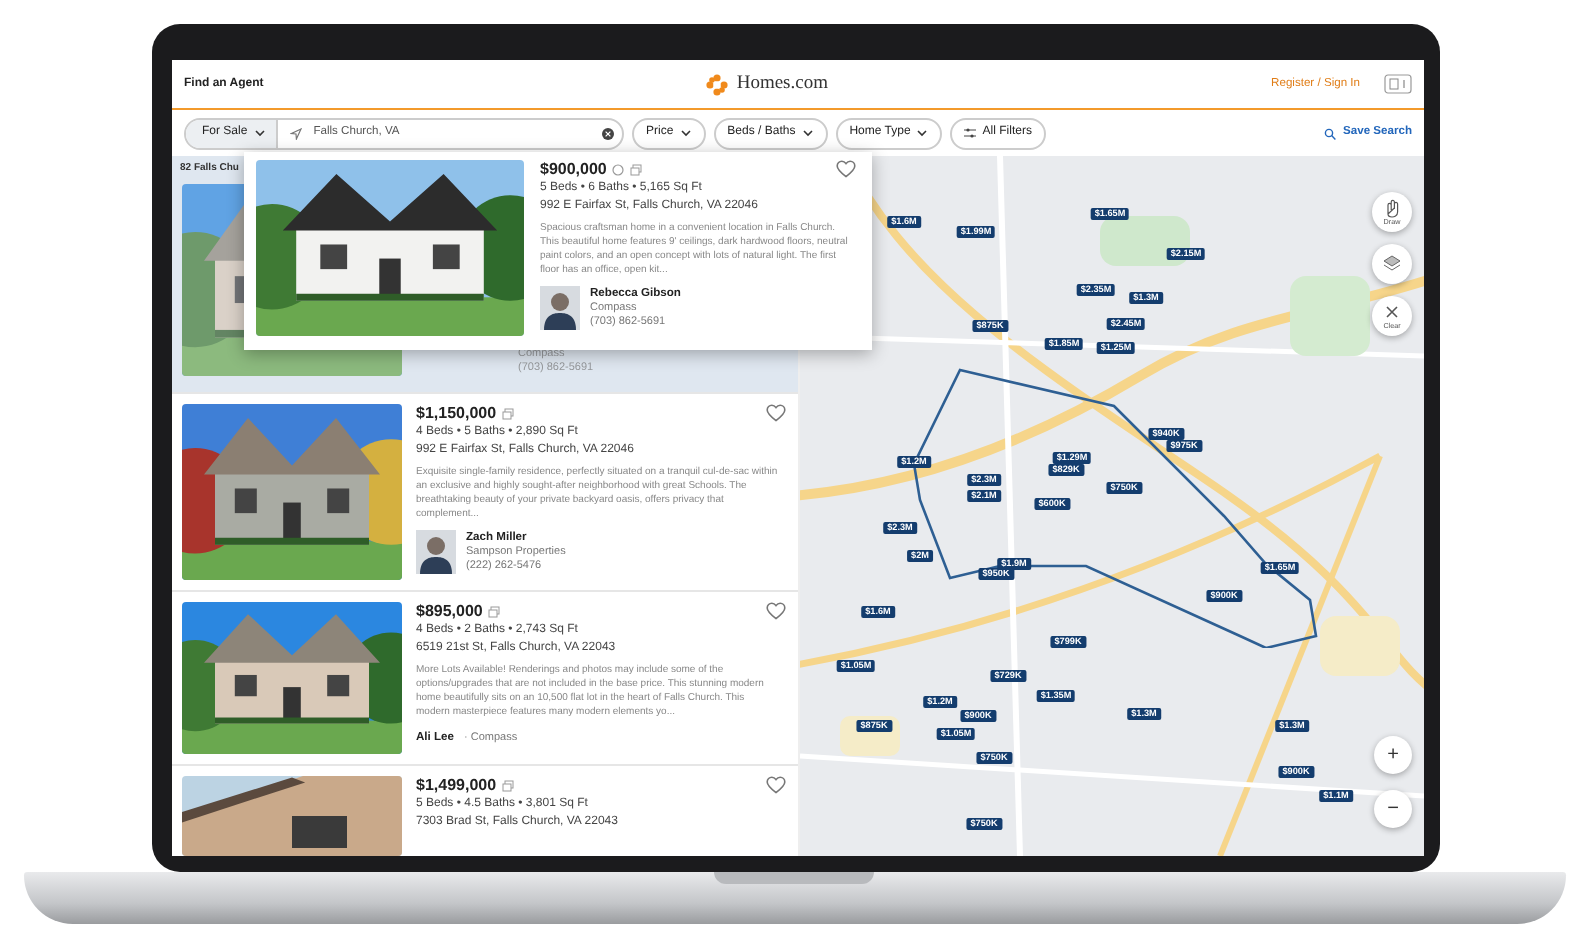 Image resolution: width=1590 pixels, height=948 pixels. Describe the element at coordinates (1392, 312) in the screenshot. I see `close-icon` at that location.